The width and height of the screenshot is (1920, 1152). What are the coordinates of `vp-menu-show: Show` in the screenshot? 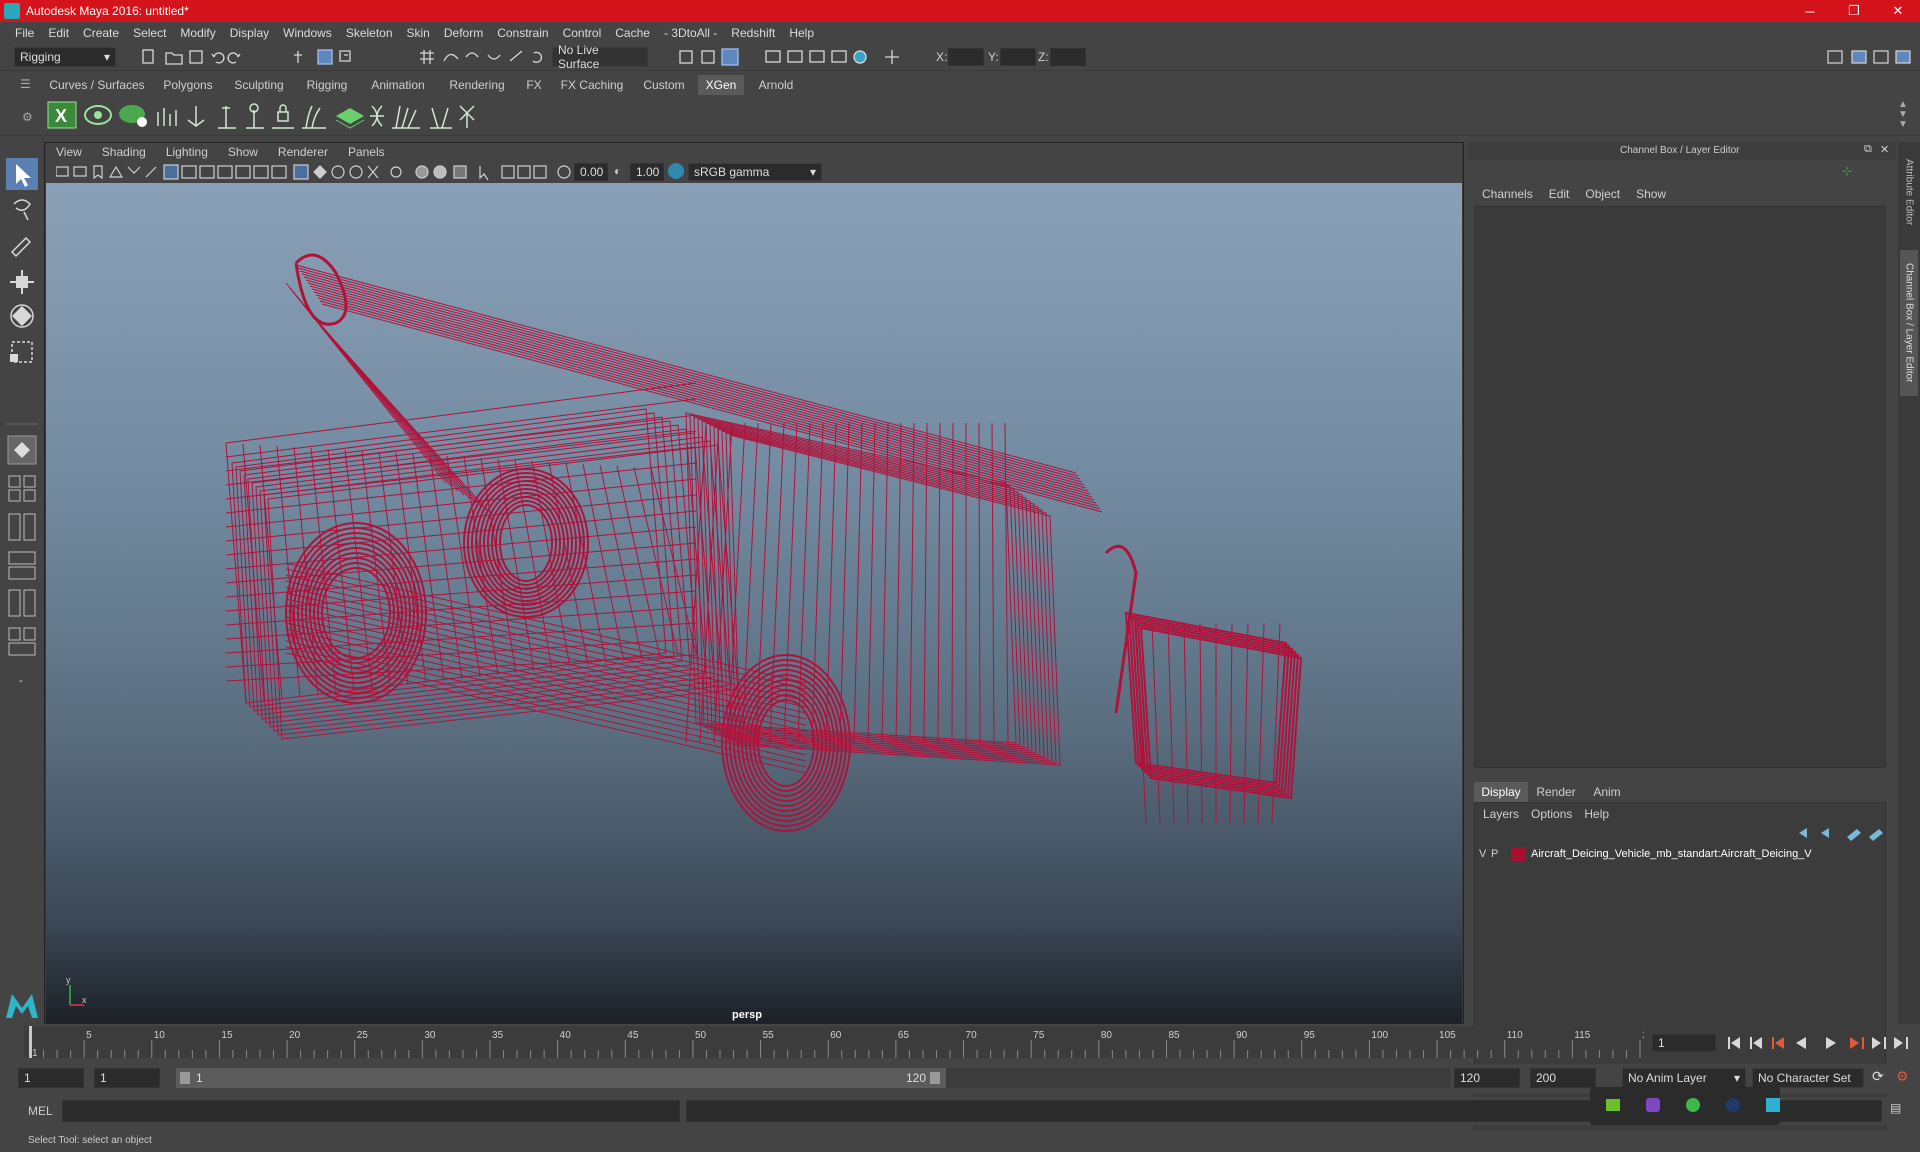 It's located at (243, 152).